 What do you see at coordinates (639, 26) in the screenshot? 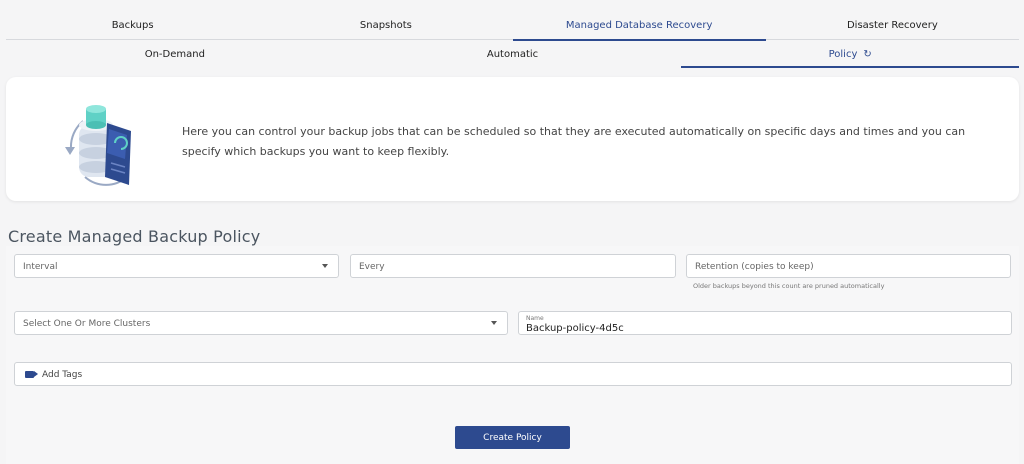
I see `tab-managed-database-recovery: Managed Database Recovery` at bounding box center [639, 26].